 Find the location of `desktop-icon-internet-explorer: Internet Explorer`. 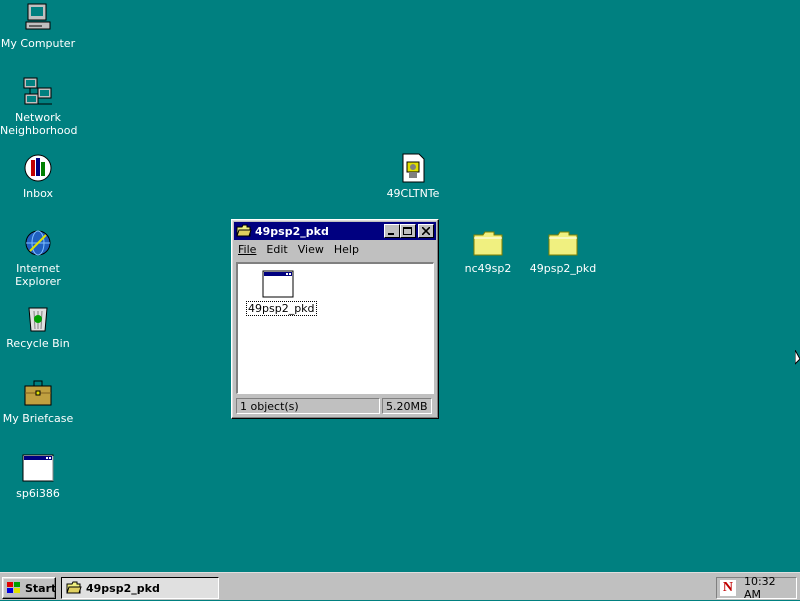

desktop-icon-internet-explorer: Internet Explorer is located at coordinates (38, 257).